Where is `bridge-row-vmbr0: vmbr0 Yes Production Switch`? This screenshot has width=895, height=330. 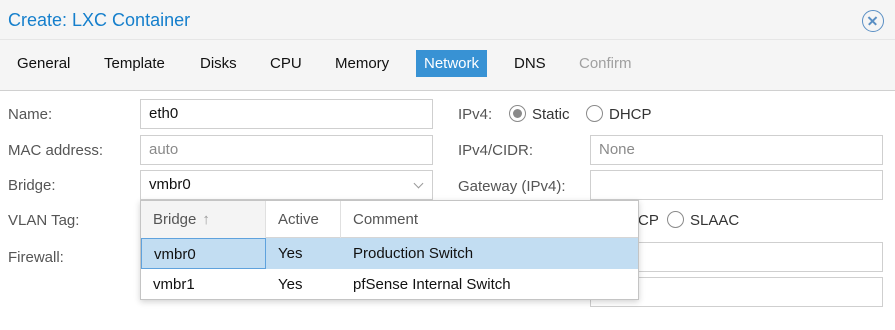
bridge-row-vmbr0: vmbr0 Yes Production Switch is located at coordinates (389, 253).